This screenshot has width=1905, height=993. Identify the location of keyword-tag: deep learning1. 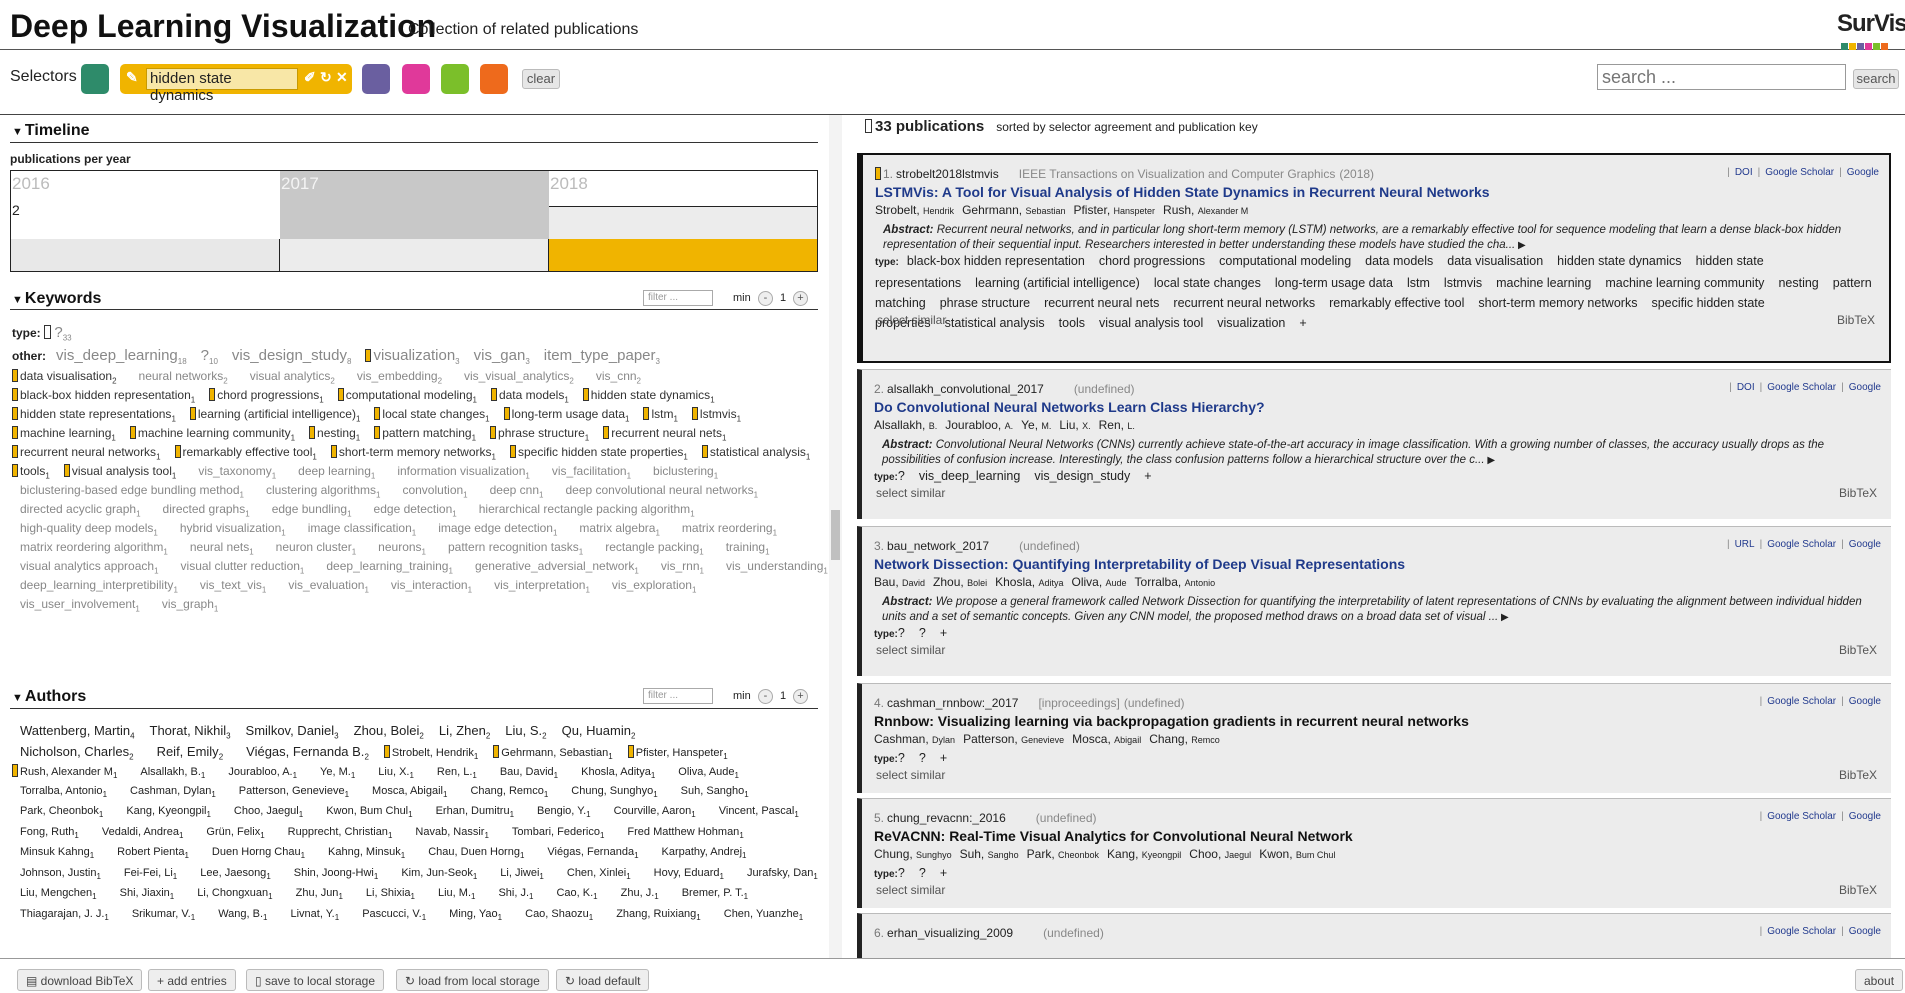
(336, 472).